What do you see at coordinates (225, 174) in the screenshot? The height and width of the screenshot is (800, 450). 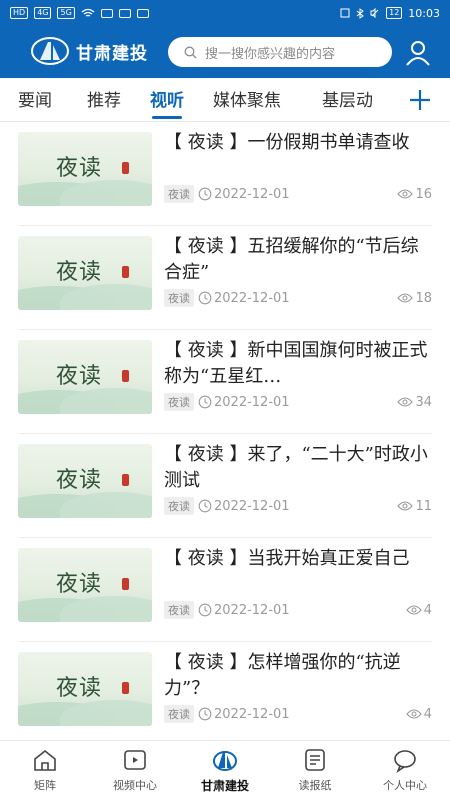 I see `list-item: 夜读 【 夜读 】一份假期书单请查收 夜读 2022-12-01 16` at bounding box center [225, 174].